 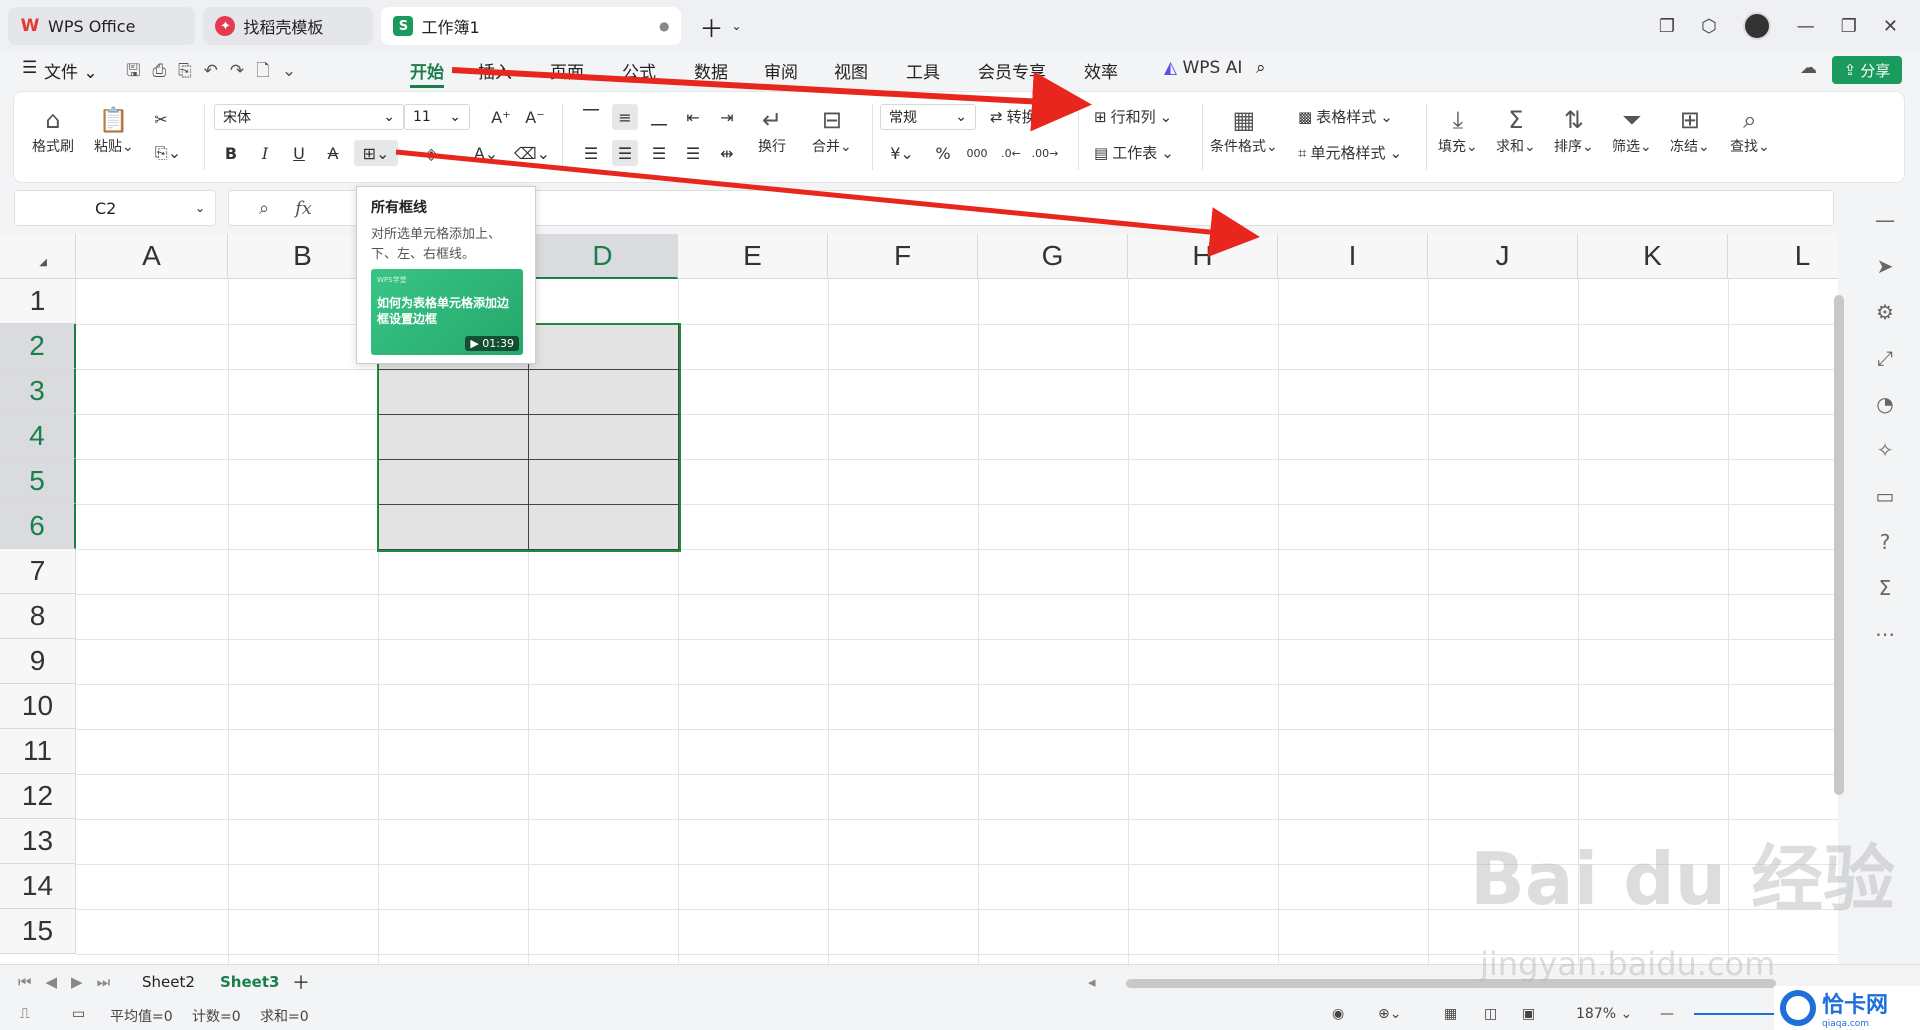 I want to click on zoom-icon: ⌕, so click(x=264, y=208).